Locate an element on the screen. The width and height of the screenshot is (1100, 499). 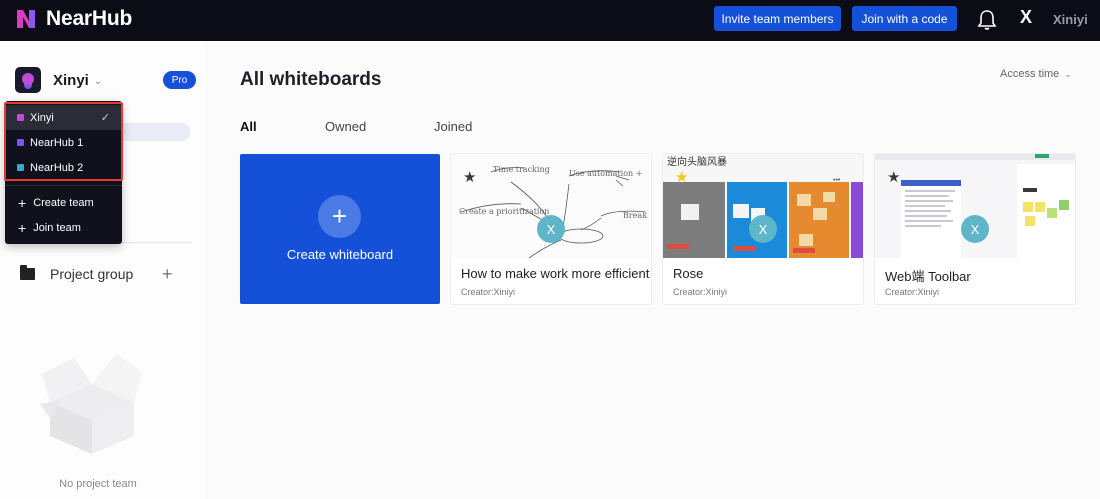
create-whiteboard-card: + Create whiteboard is located at coordinates (340, 229).